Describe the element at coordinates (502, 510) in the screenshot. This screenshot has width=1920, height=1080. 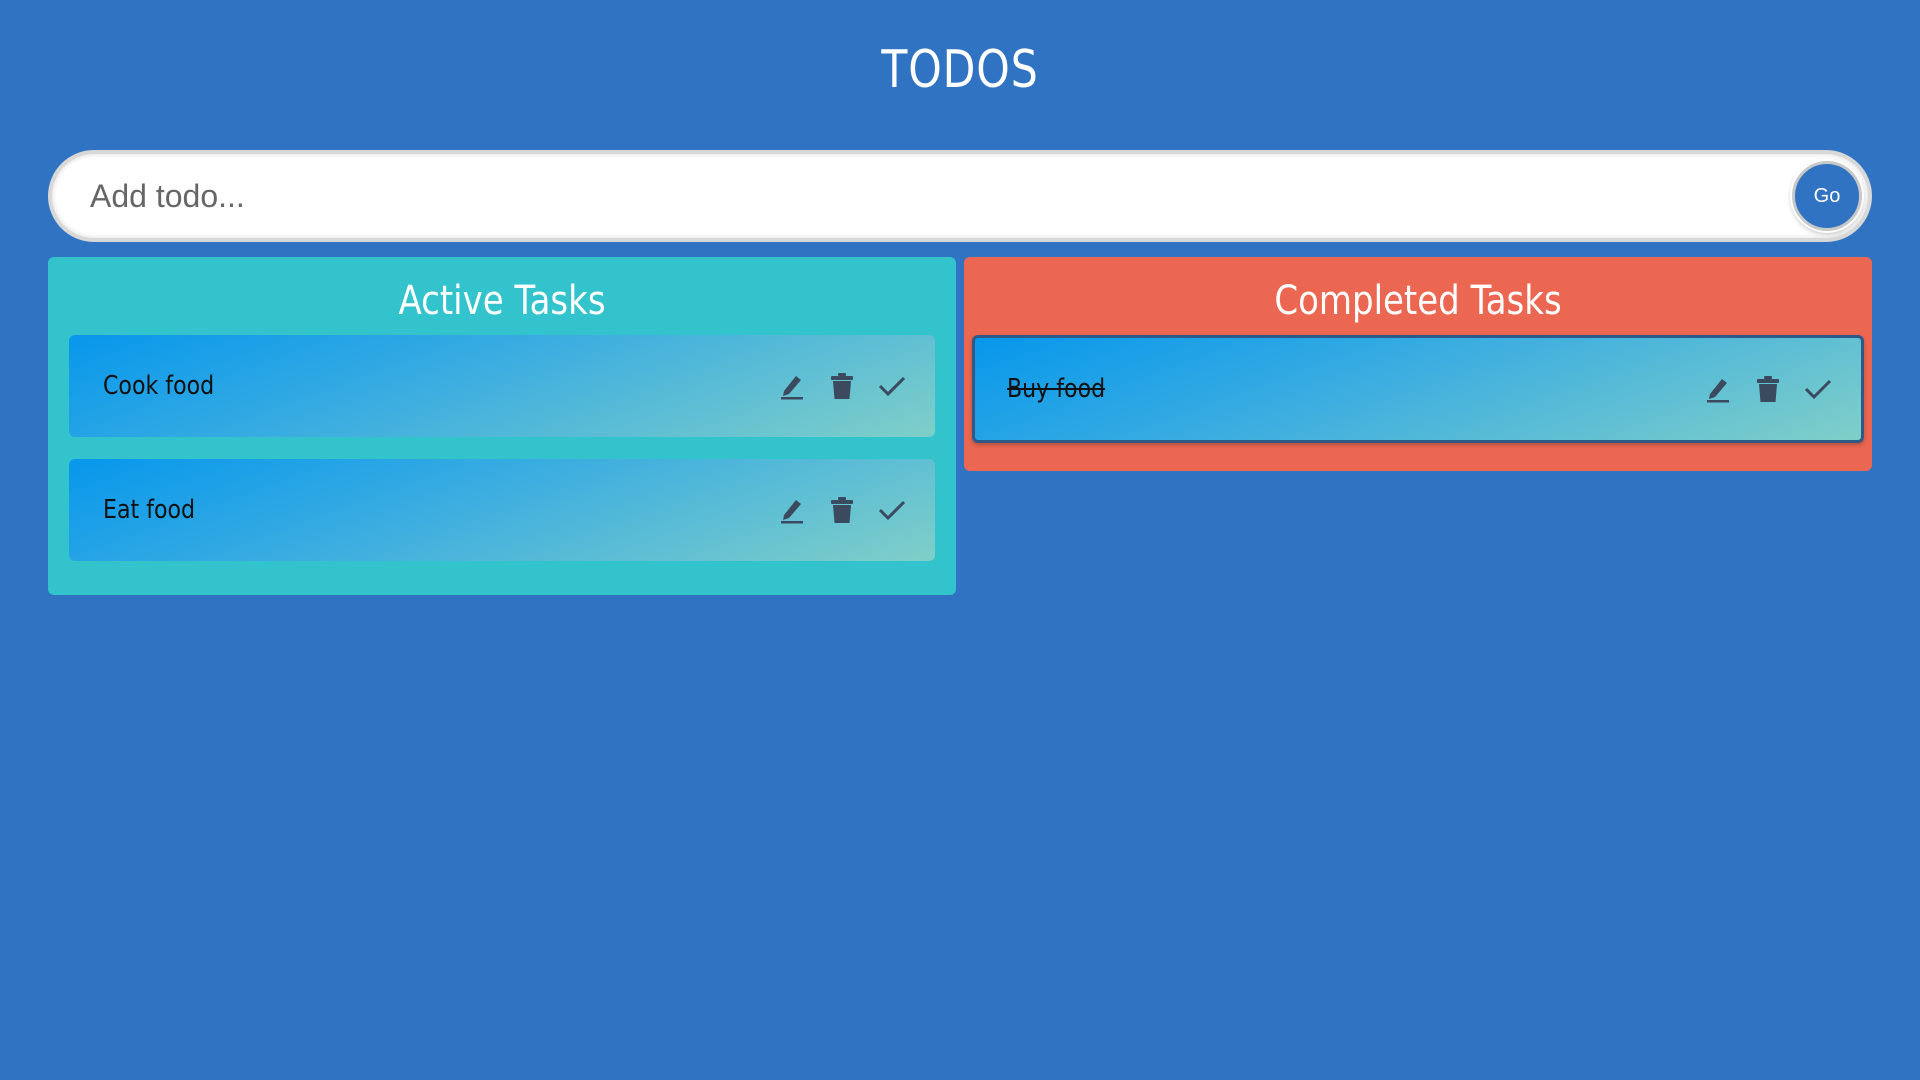
I see `task-item: Eat food` at that location.